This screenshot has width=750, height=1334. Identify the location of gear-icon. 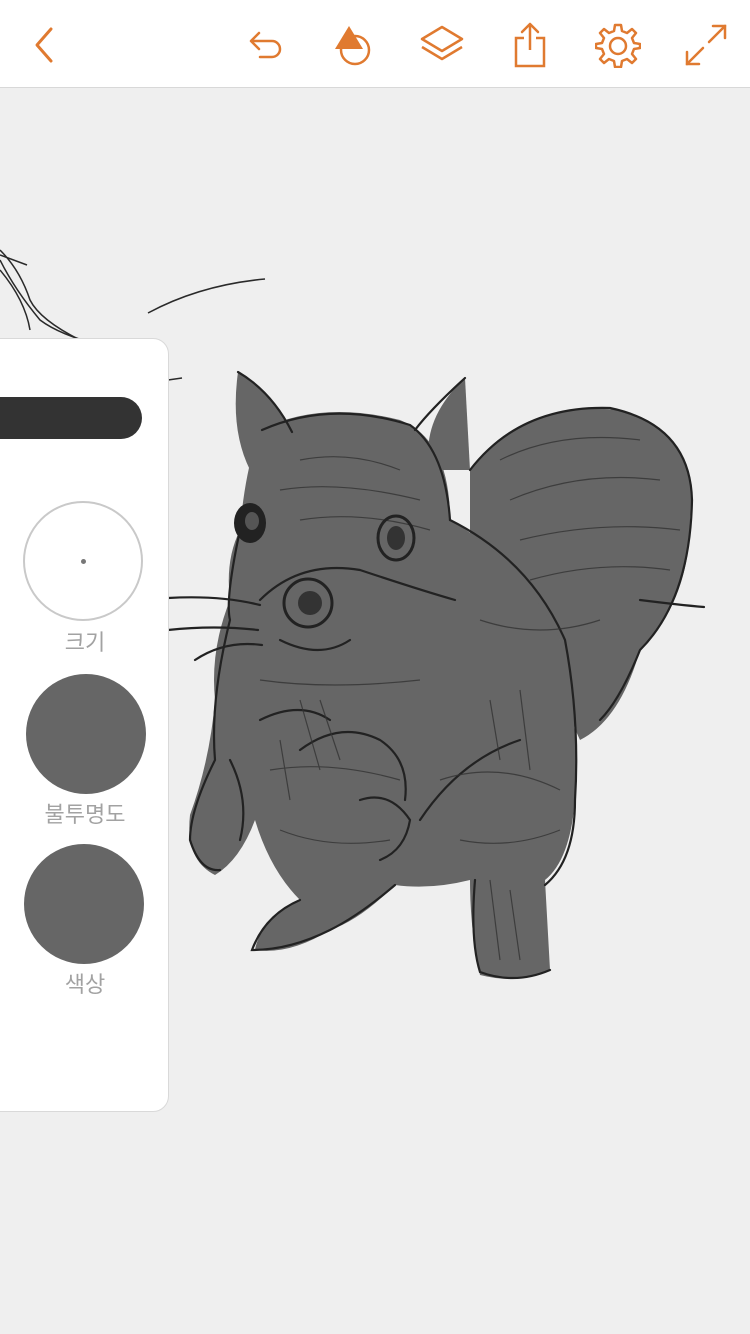
(618, 45).